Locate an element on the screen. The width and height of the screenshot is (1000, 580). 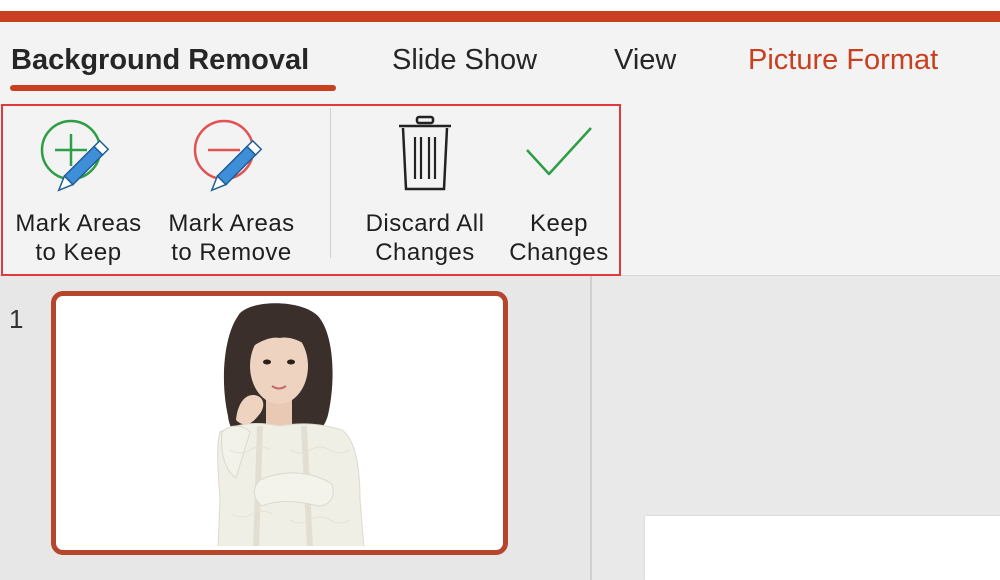
plus-circle-pencil-icon is located at coordinates (74, 155).